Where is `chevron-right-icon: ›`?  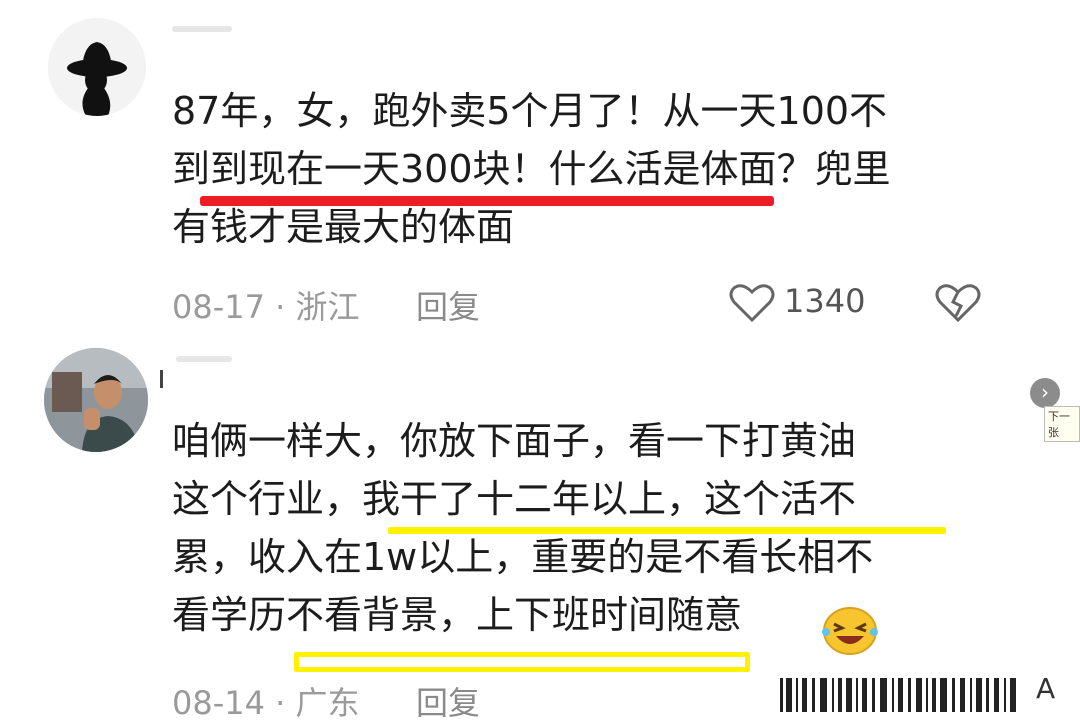
chevron-right-icon: › is located at coordinates (1045, 392).